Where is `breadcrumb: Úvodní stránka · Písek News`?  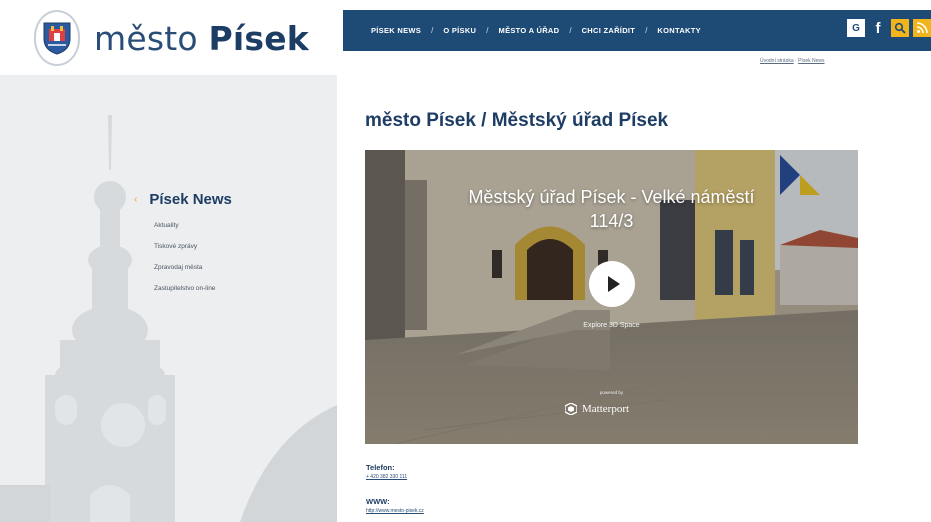
breadcrumb: Úvodní stránka · Písek News is located at coordinates (792, 61).